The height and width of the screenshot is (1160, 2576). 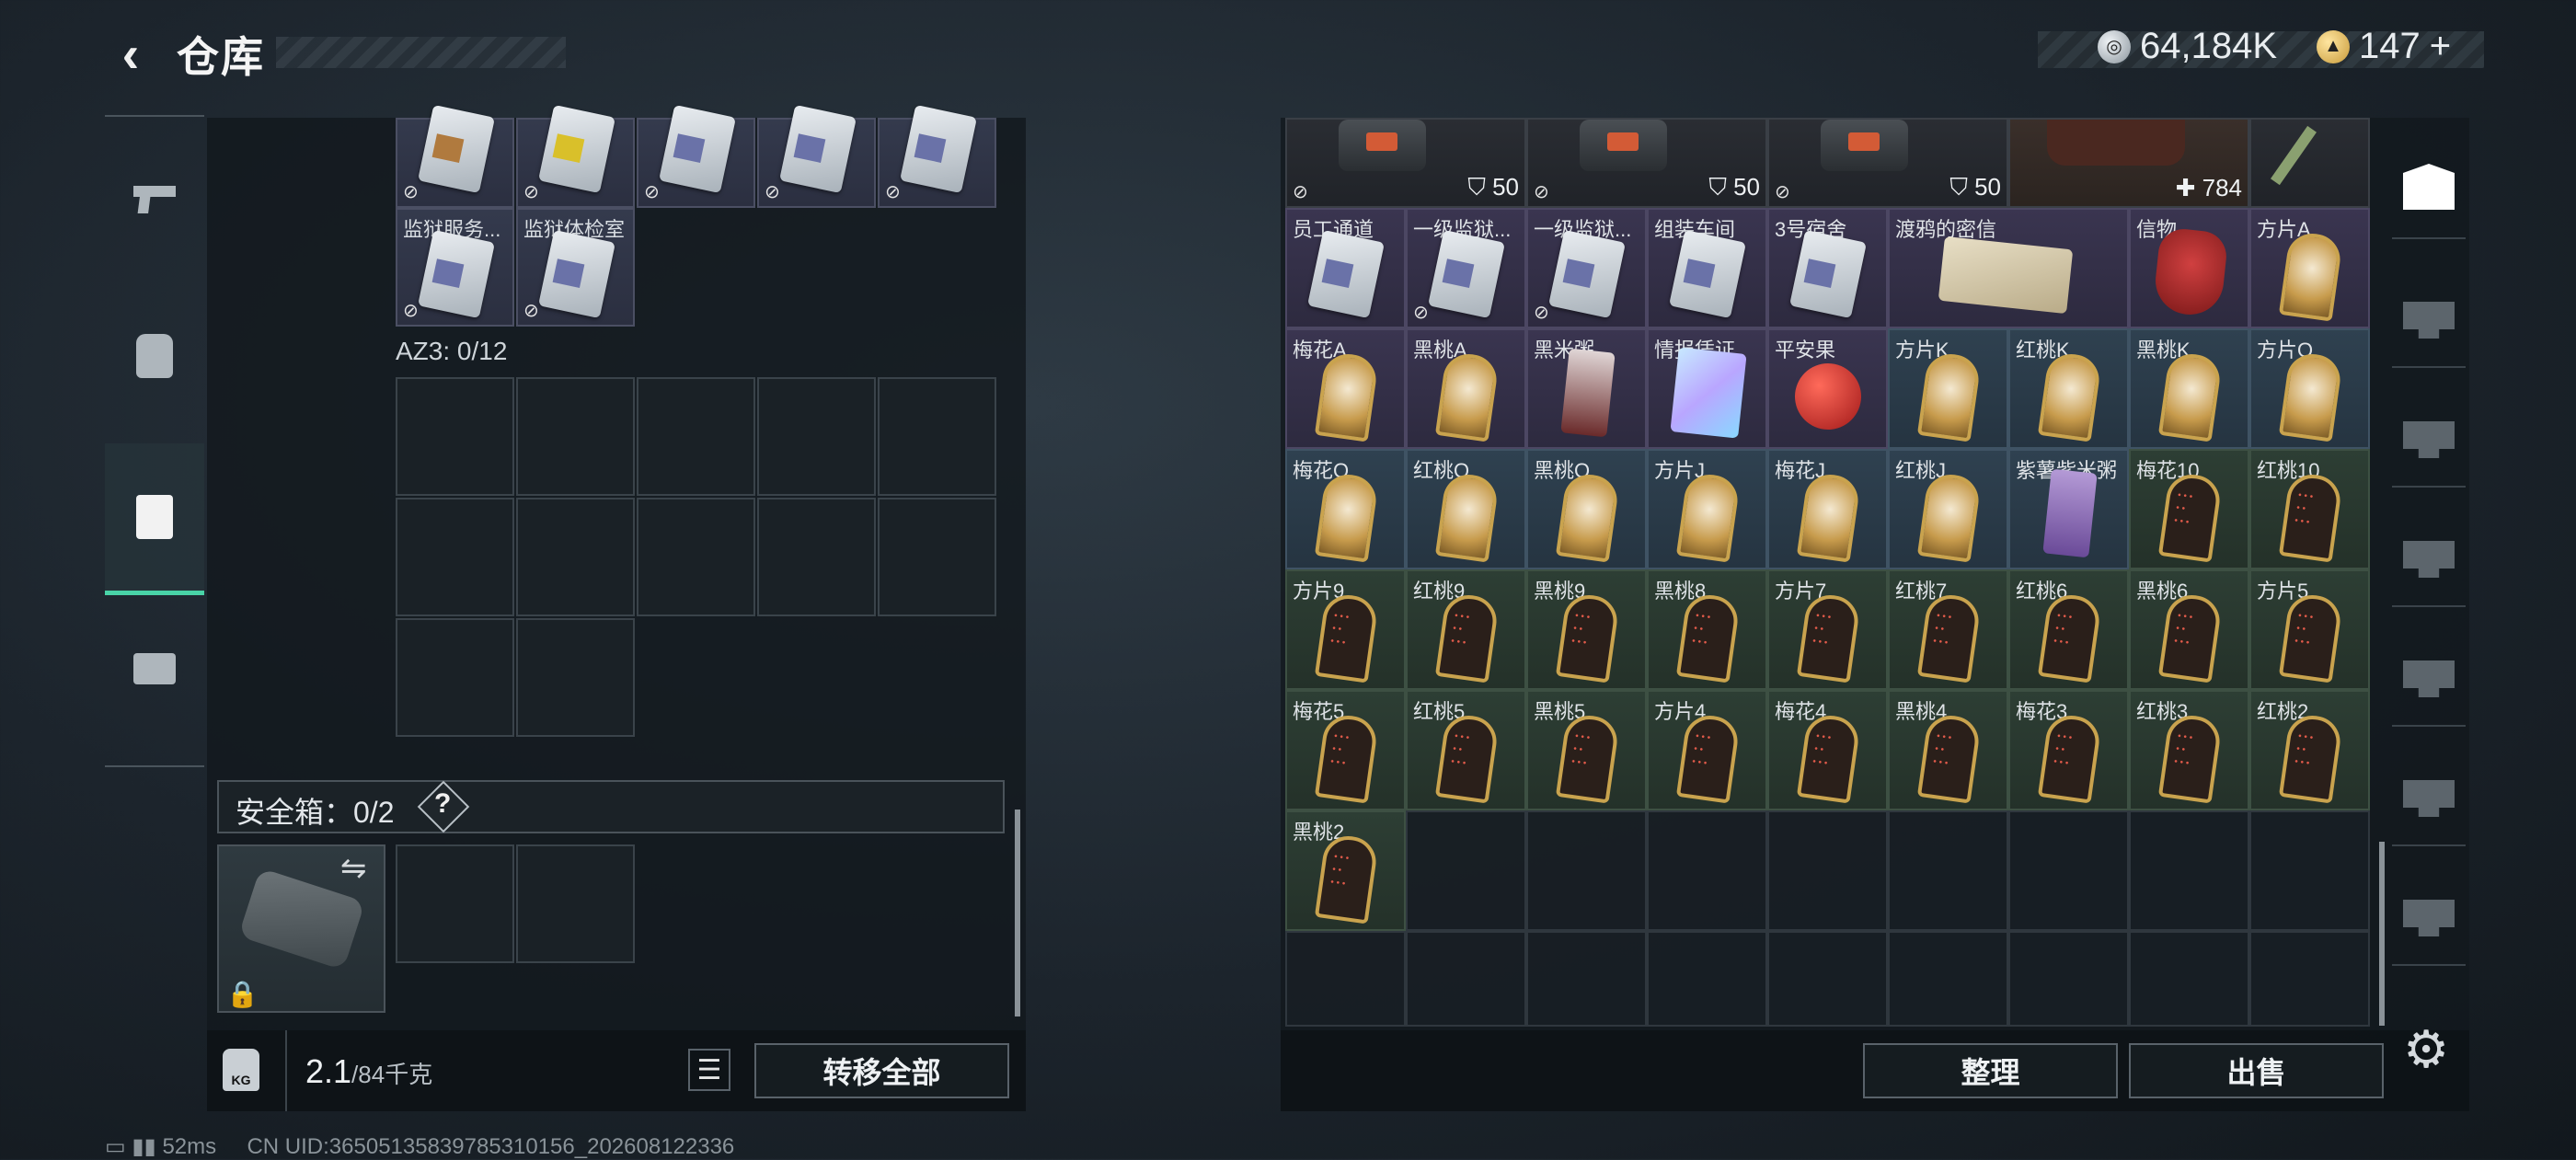 What do you see at coordinates (2128, 163) in the screenshot?
I see `item-slot: ✚ 784` at bounding box center [2128, 163].